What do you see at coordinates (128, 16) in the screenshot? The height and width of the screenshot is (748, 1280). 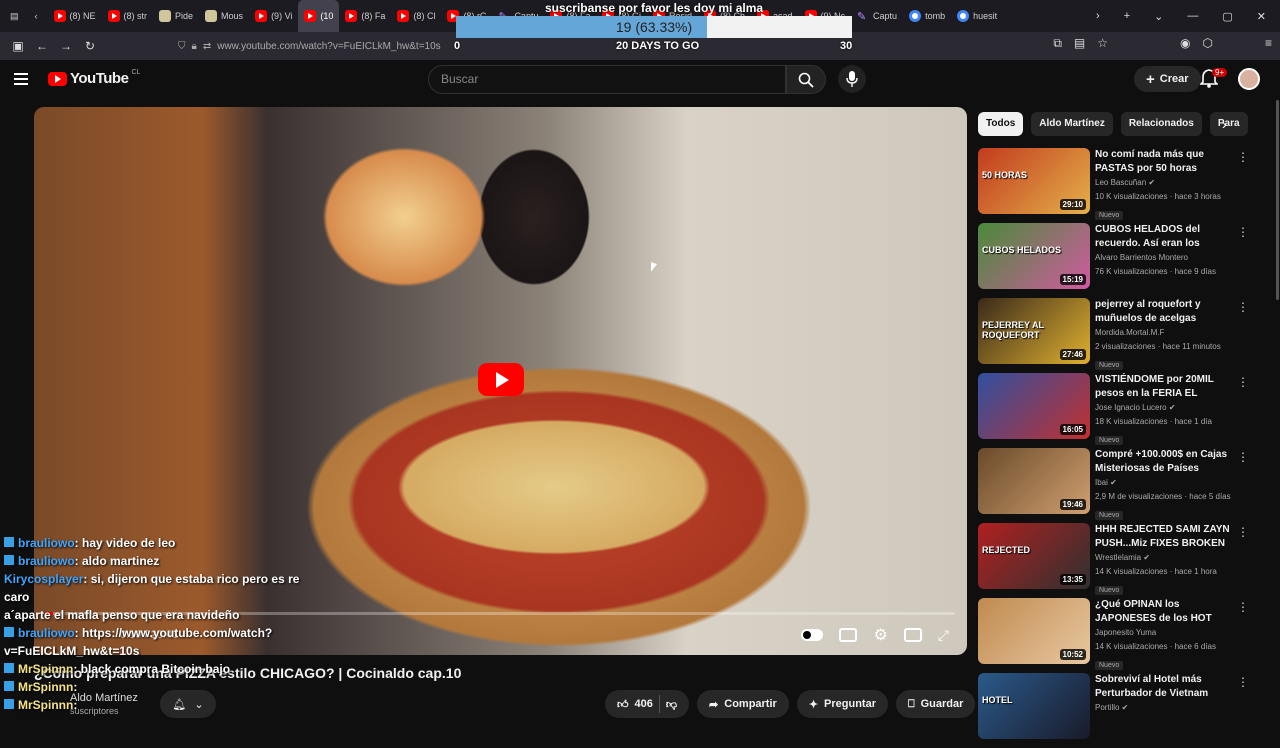 I see `browser-tab: (8) str` at bounding box center [128, 16].